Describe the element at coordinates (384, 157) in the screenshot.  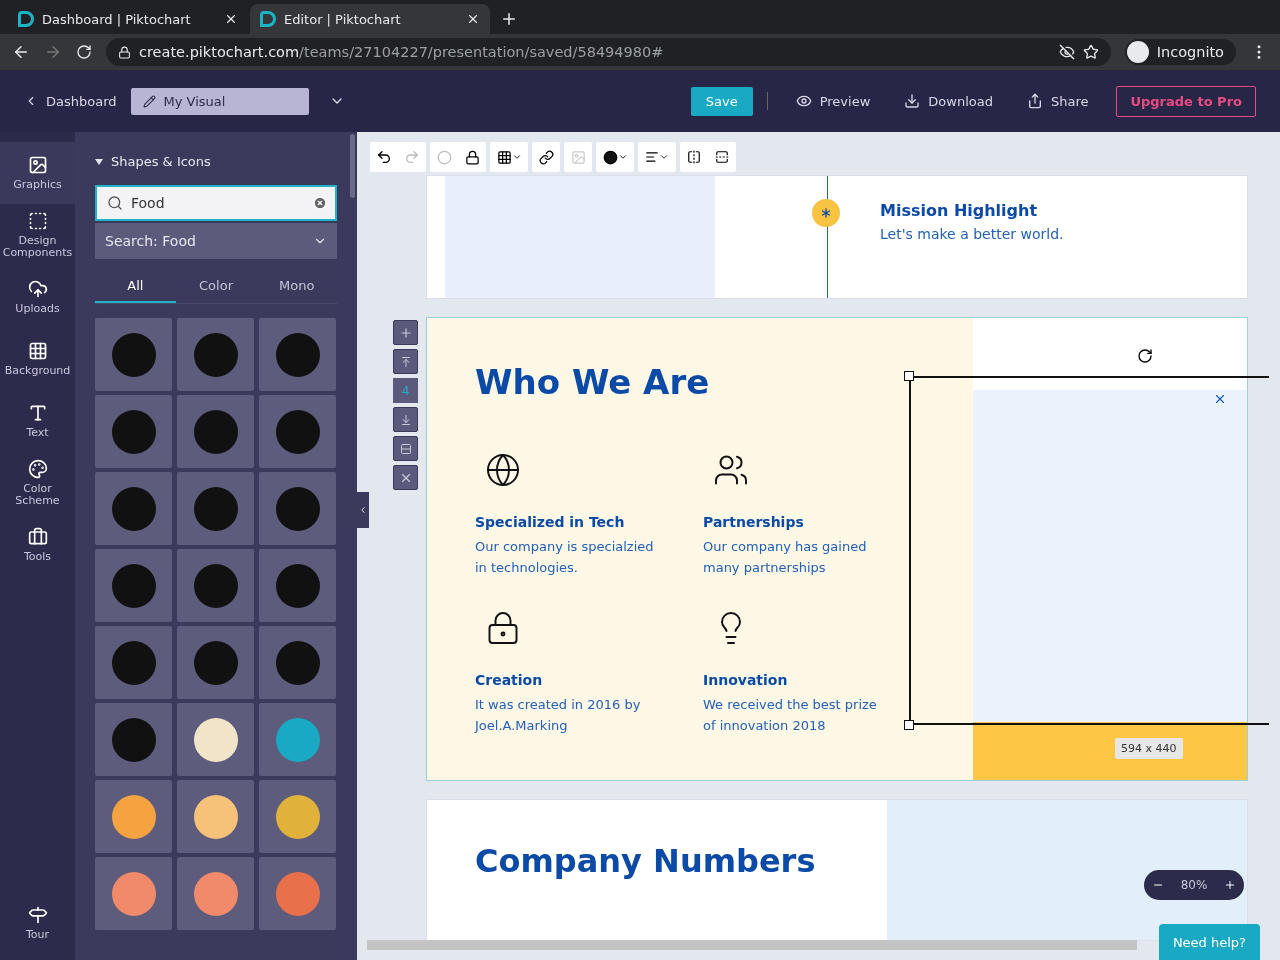
I see `undo-icon` at that location.